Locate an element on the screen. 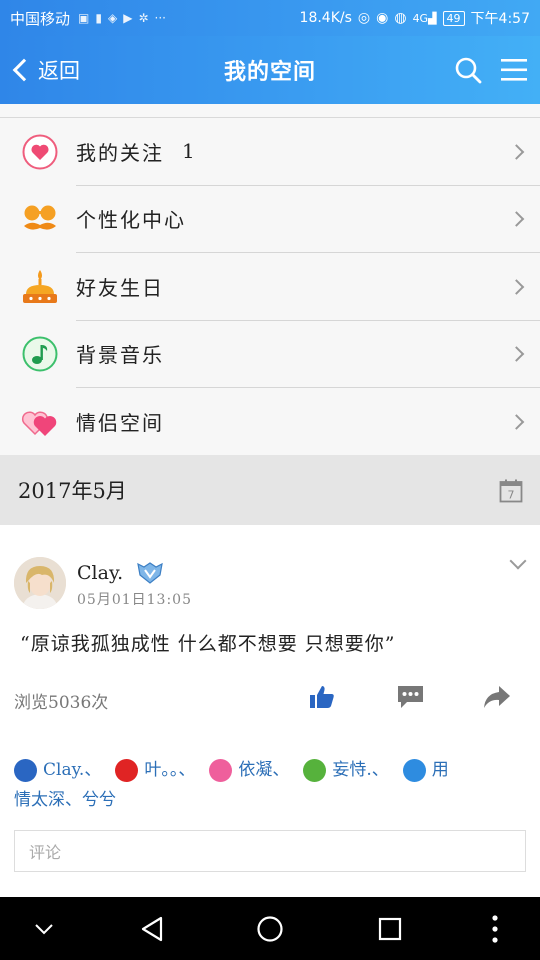 This screenshot has height=960, width=540. signal-icon: 4G▟ is located at coordinates (424, 18).